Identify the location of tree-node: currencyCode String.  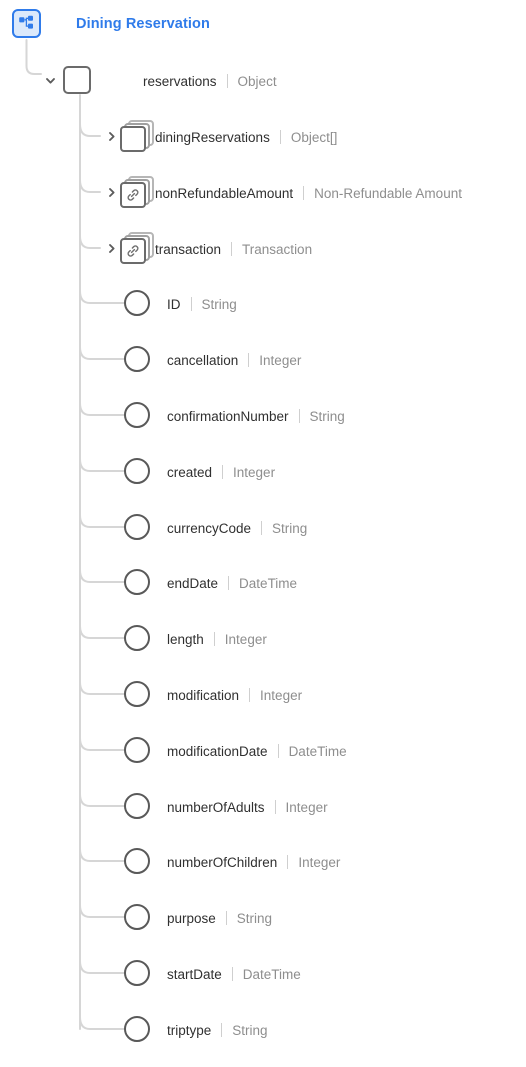
(215, 527).